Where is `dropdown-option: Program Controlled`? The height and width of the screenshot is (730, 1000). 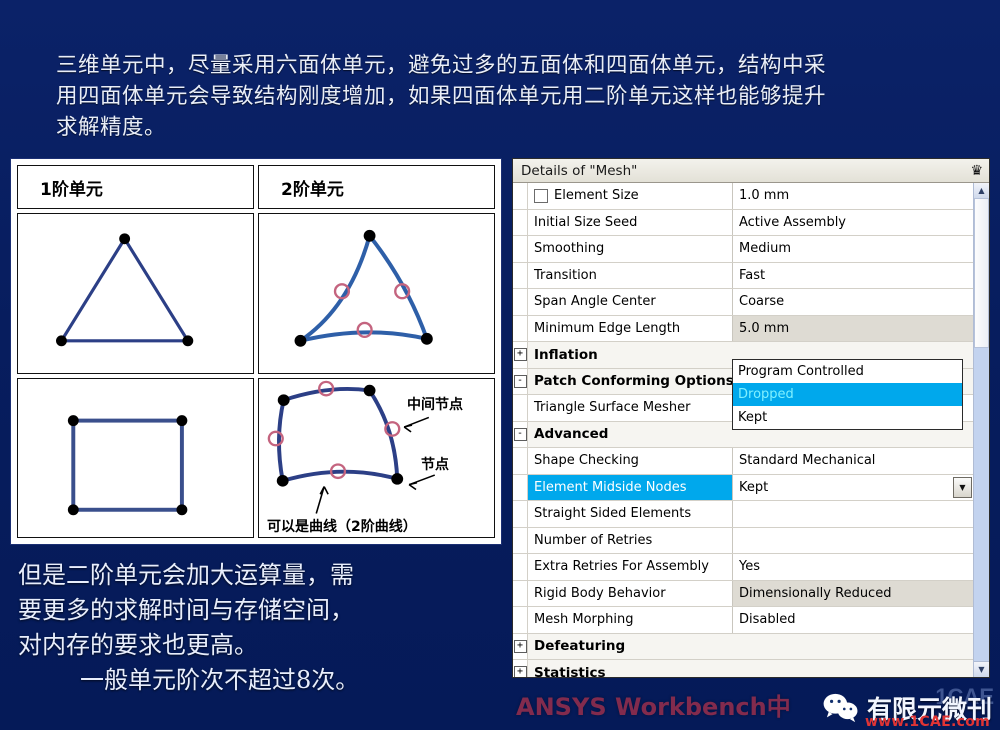 dropdown-option: Program Controlled is located at coordinates (847, 371).